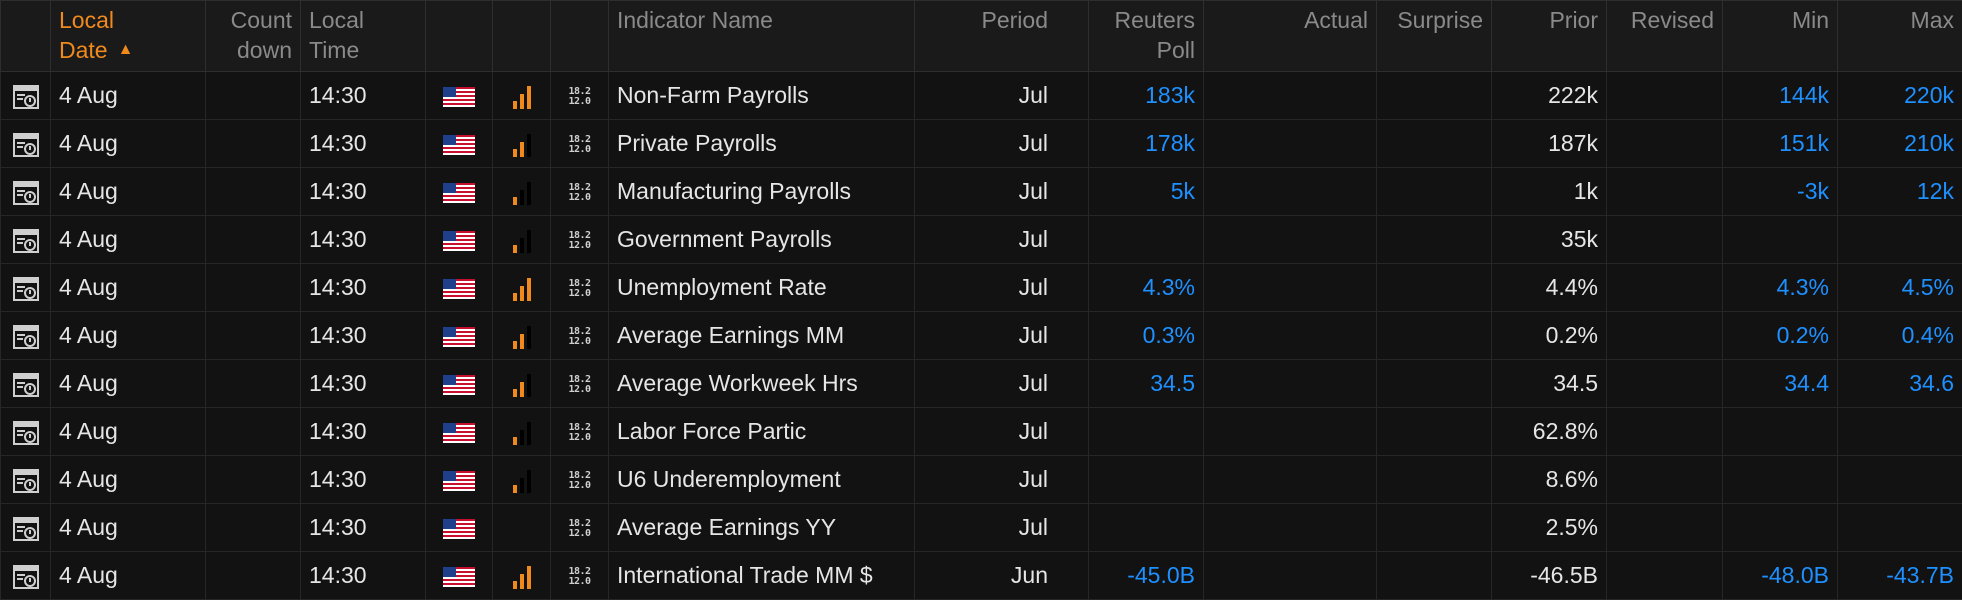  Describe the element at coordinates (1900, 36) in the screenshot. I see `column-header-max: Max` at that location.